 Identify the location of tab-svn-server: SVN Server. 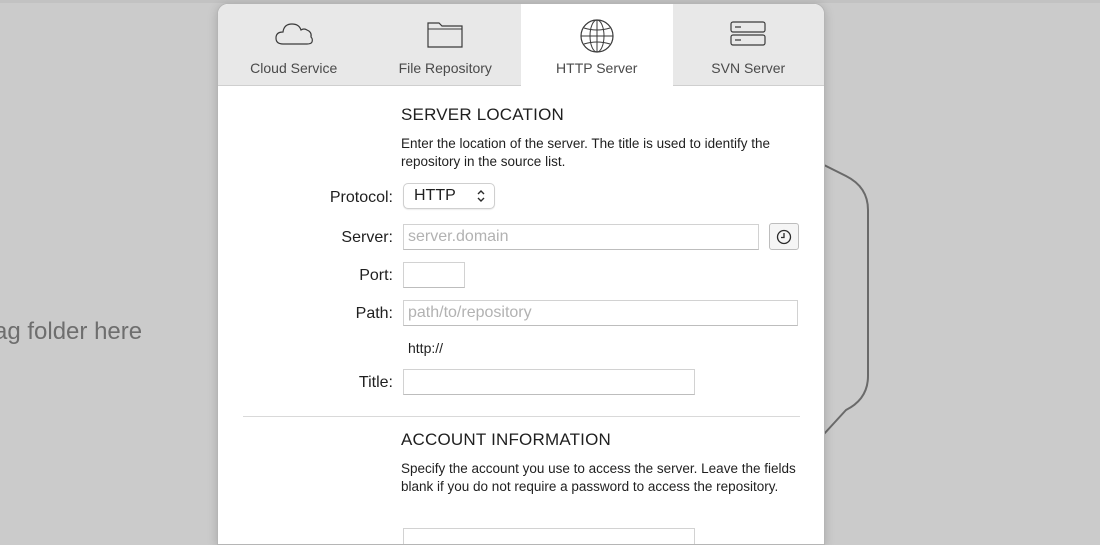
(749, 44).